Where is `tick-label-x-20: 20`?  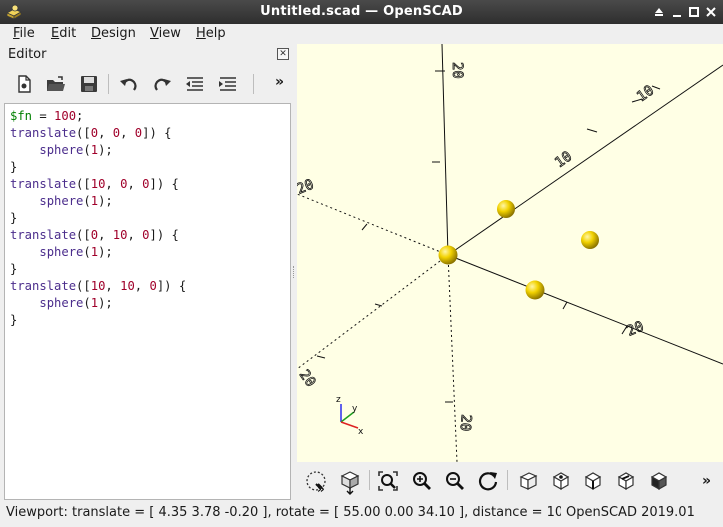 tick-label-x-20: 20 is located at coordinates (636, 329).